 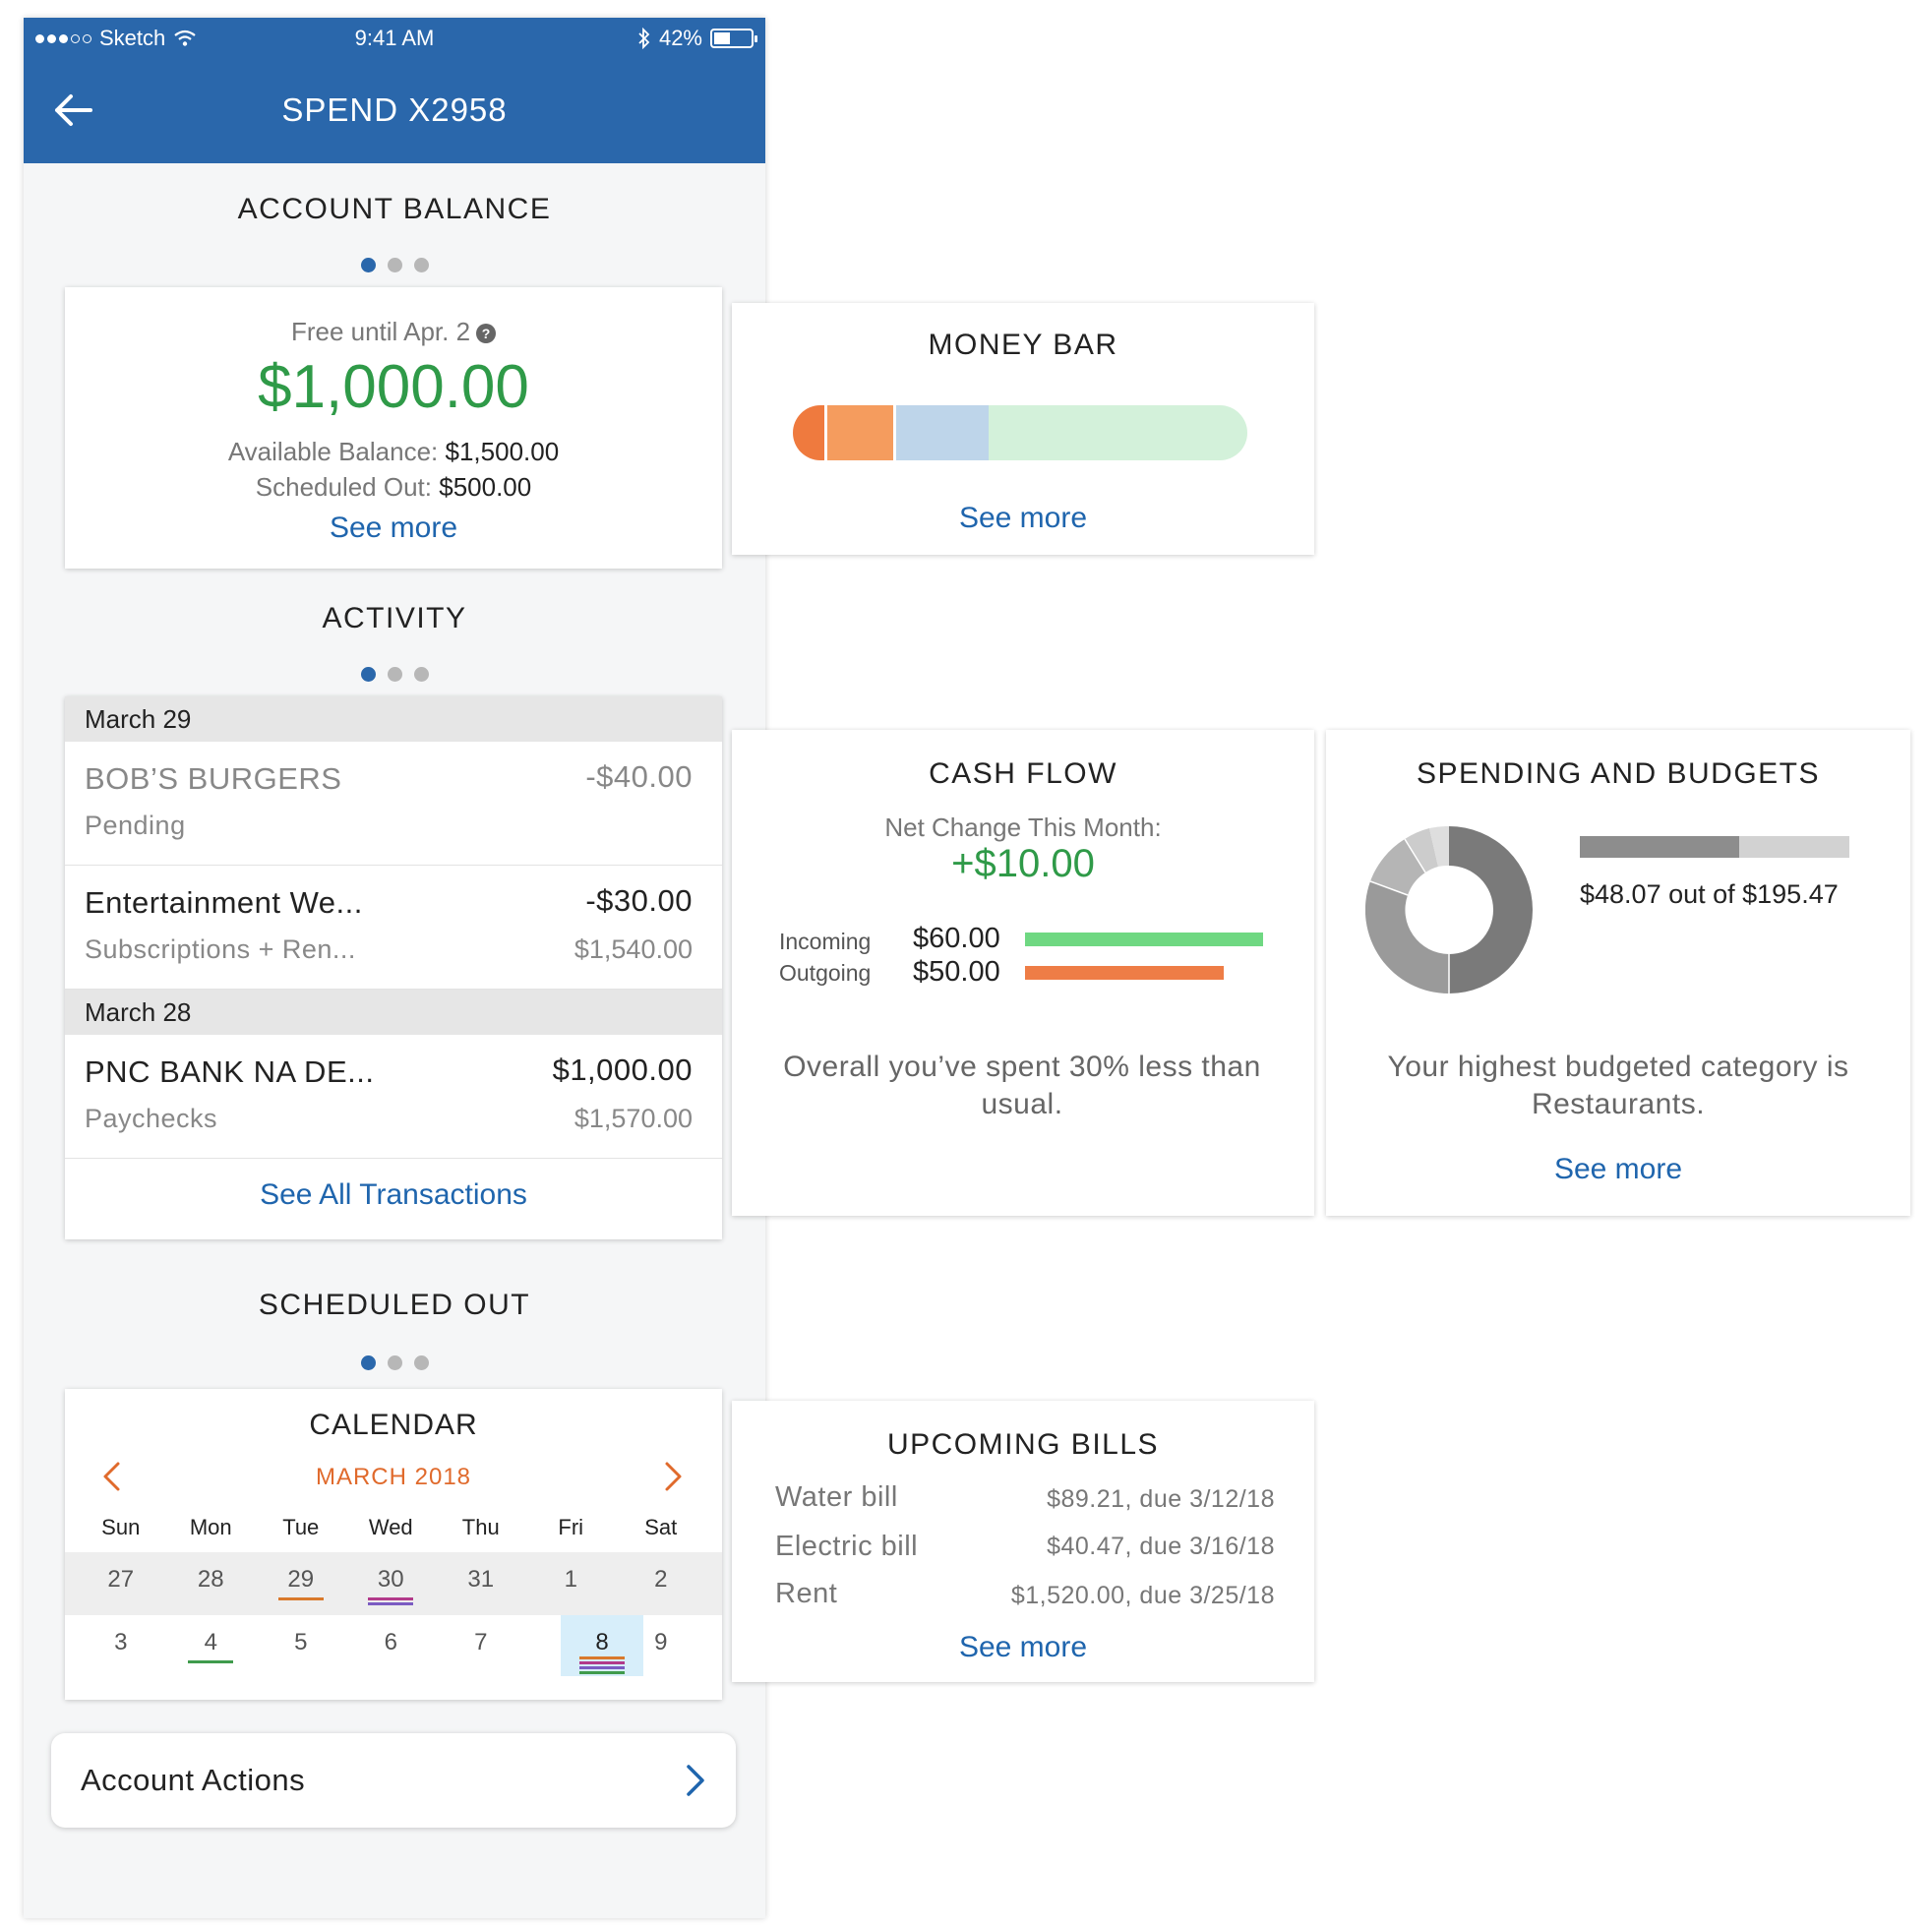 I want to click on activity-heading: ACTIVITY, so click(x=395, y=618).